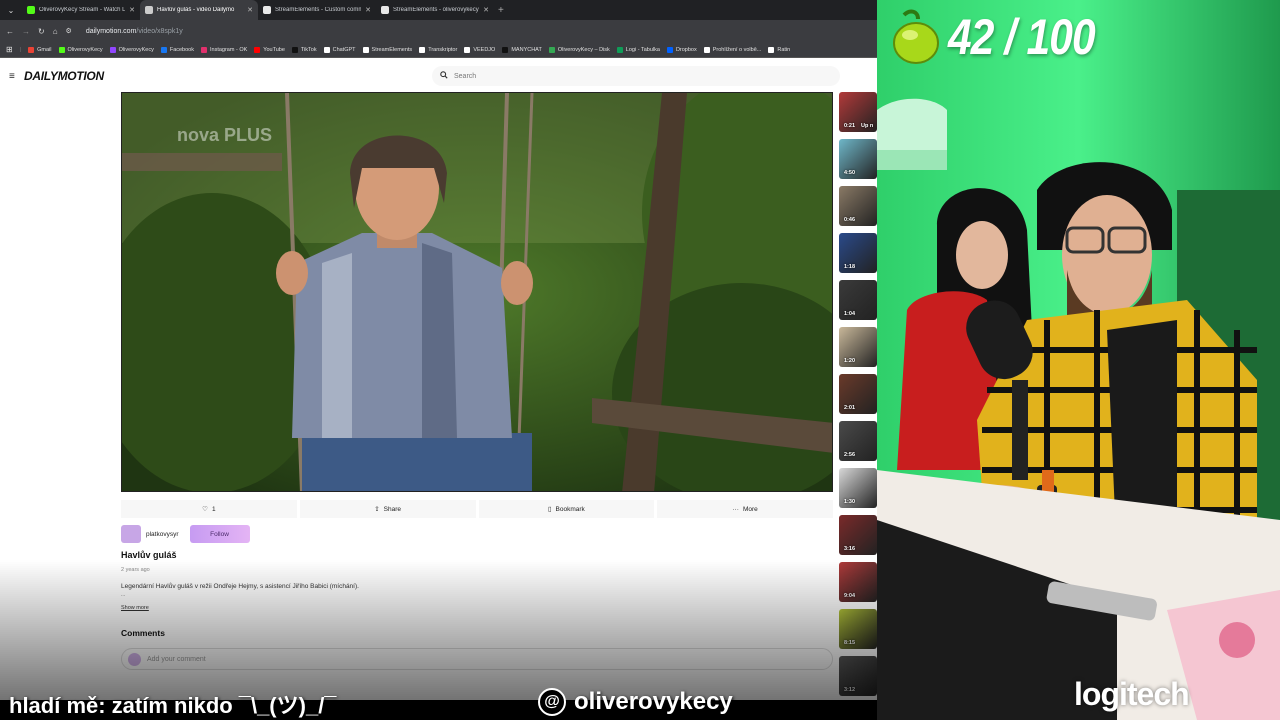  Describe the element at coordinates (850, 643) in the screenshot. I see `video-duration: 8:15` at that location.